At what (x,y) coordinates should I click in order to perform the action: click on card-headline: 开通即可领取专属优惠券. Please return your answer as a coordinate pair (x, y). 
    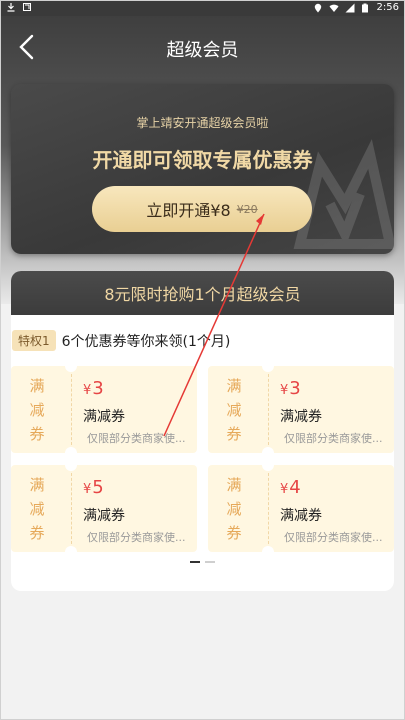
    Looking at the image, I should click on (202, 160).